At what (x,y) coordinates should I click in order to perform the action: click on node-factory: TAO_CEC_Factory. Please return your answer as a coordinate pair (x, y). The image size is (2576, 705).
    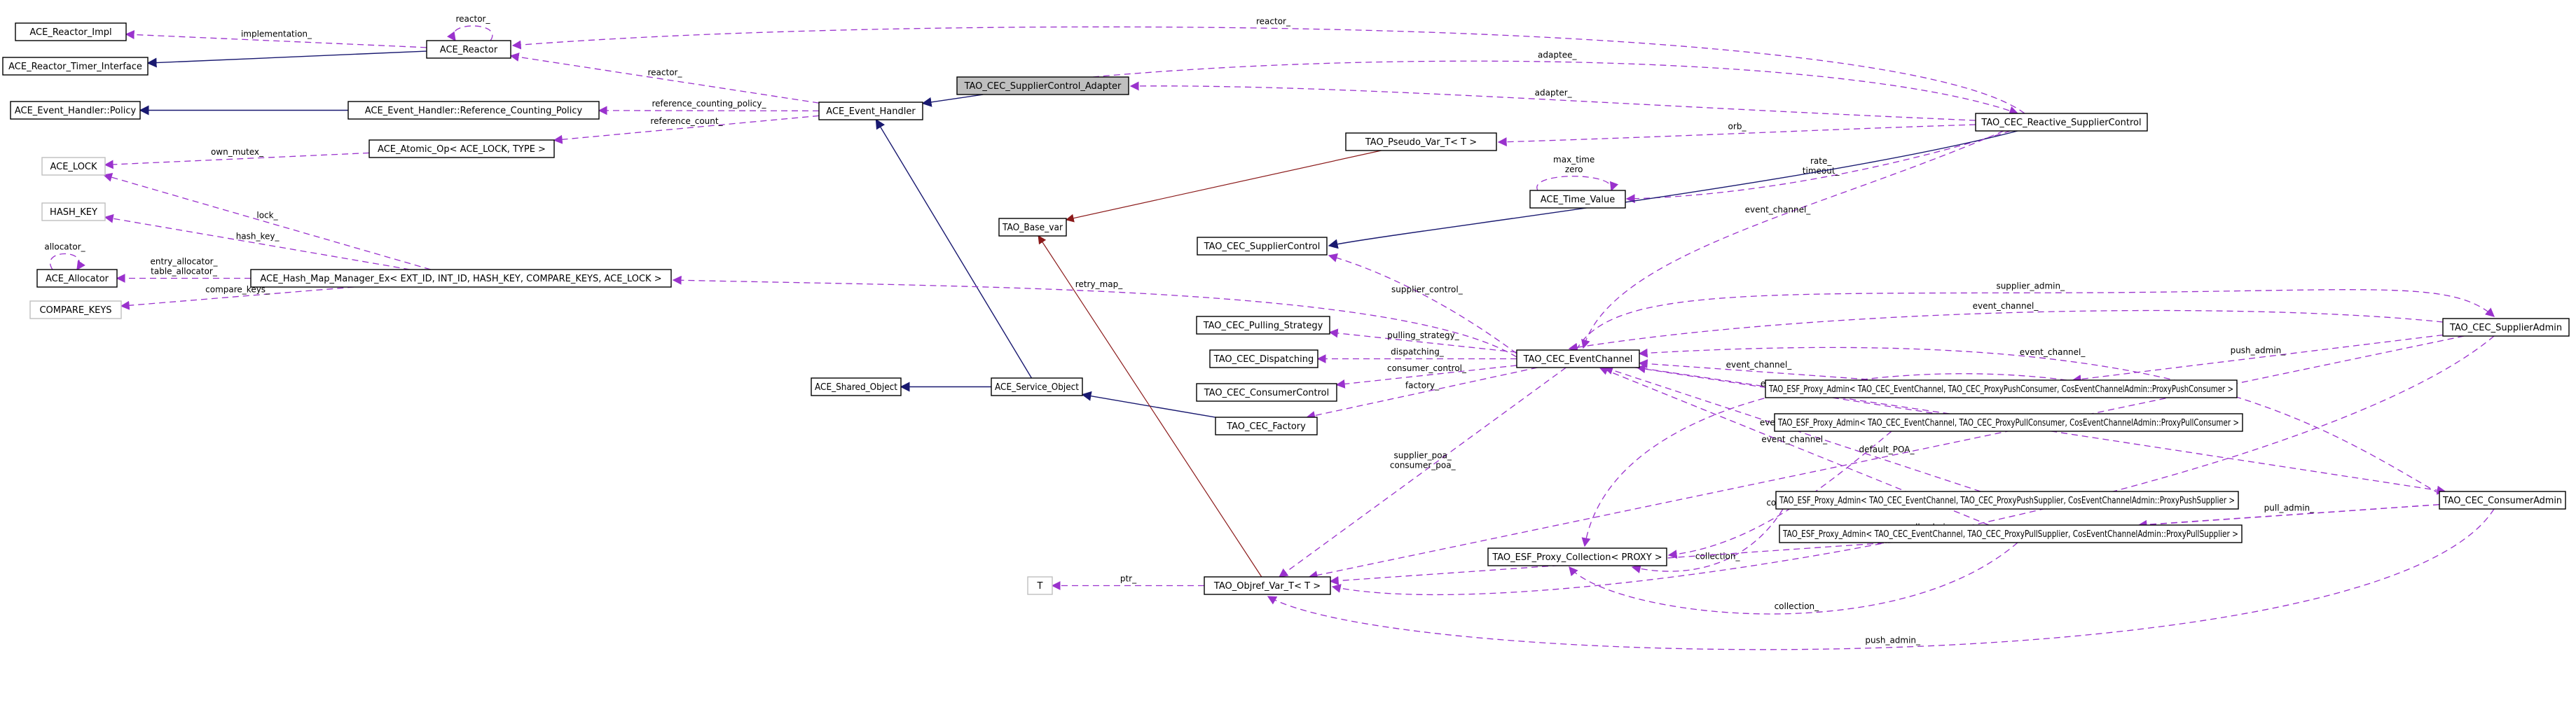
    Looking at the image, I should click on (1266, 426).